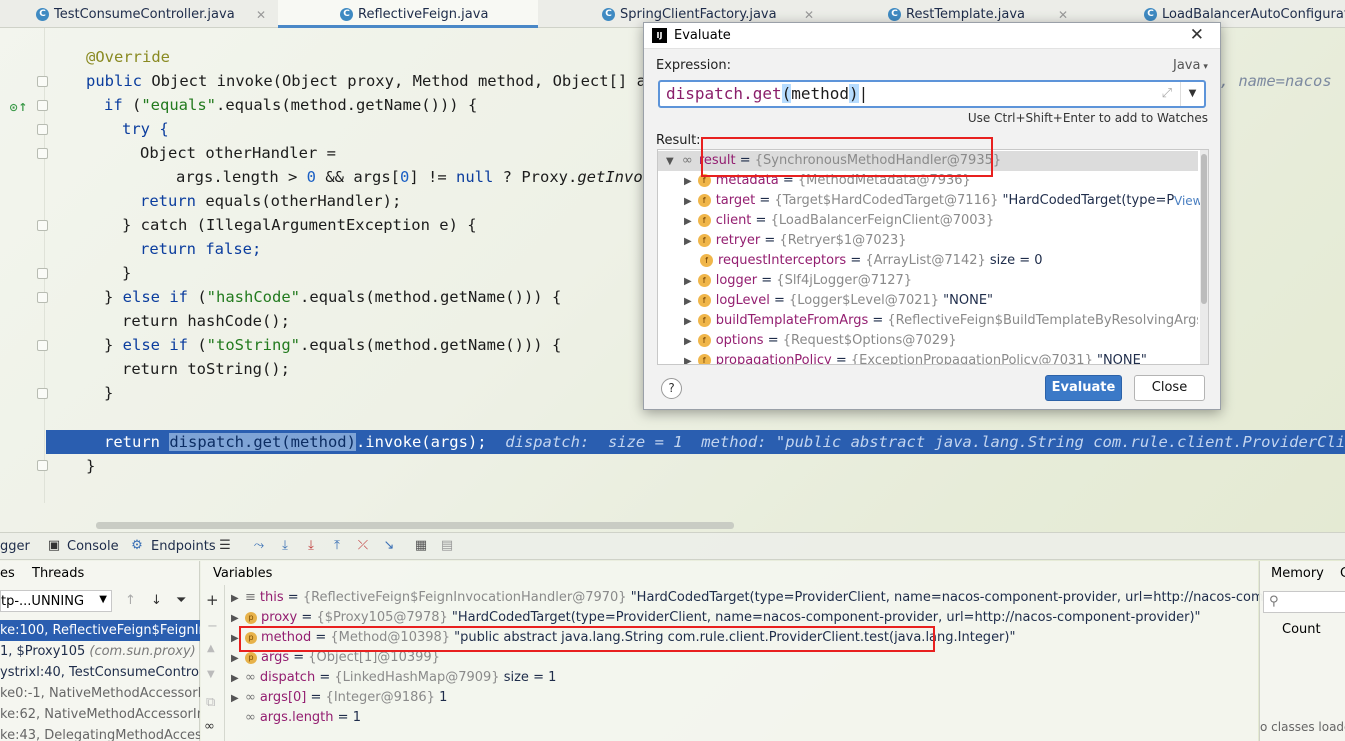 Image resolution: width=1345 pixels, height=741 pixels. Describe the element at coordinates (156, 600) in the screenshot. I see `arrow-down-icon: ↓` at that location.